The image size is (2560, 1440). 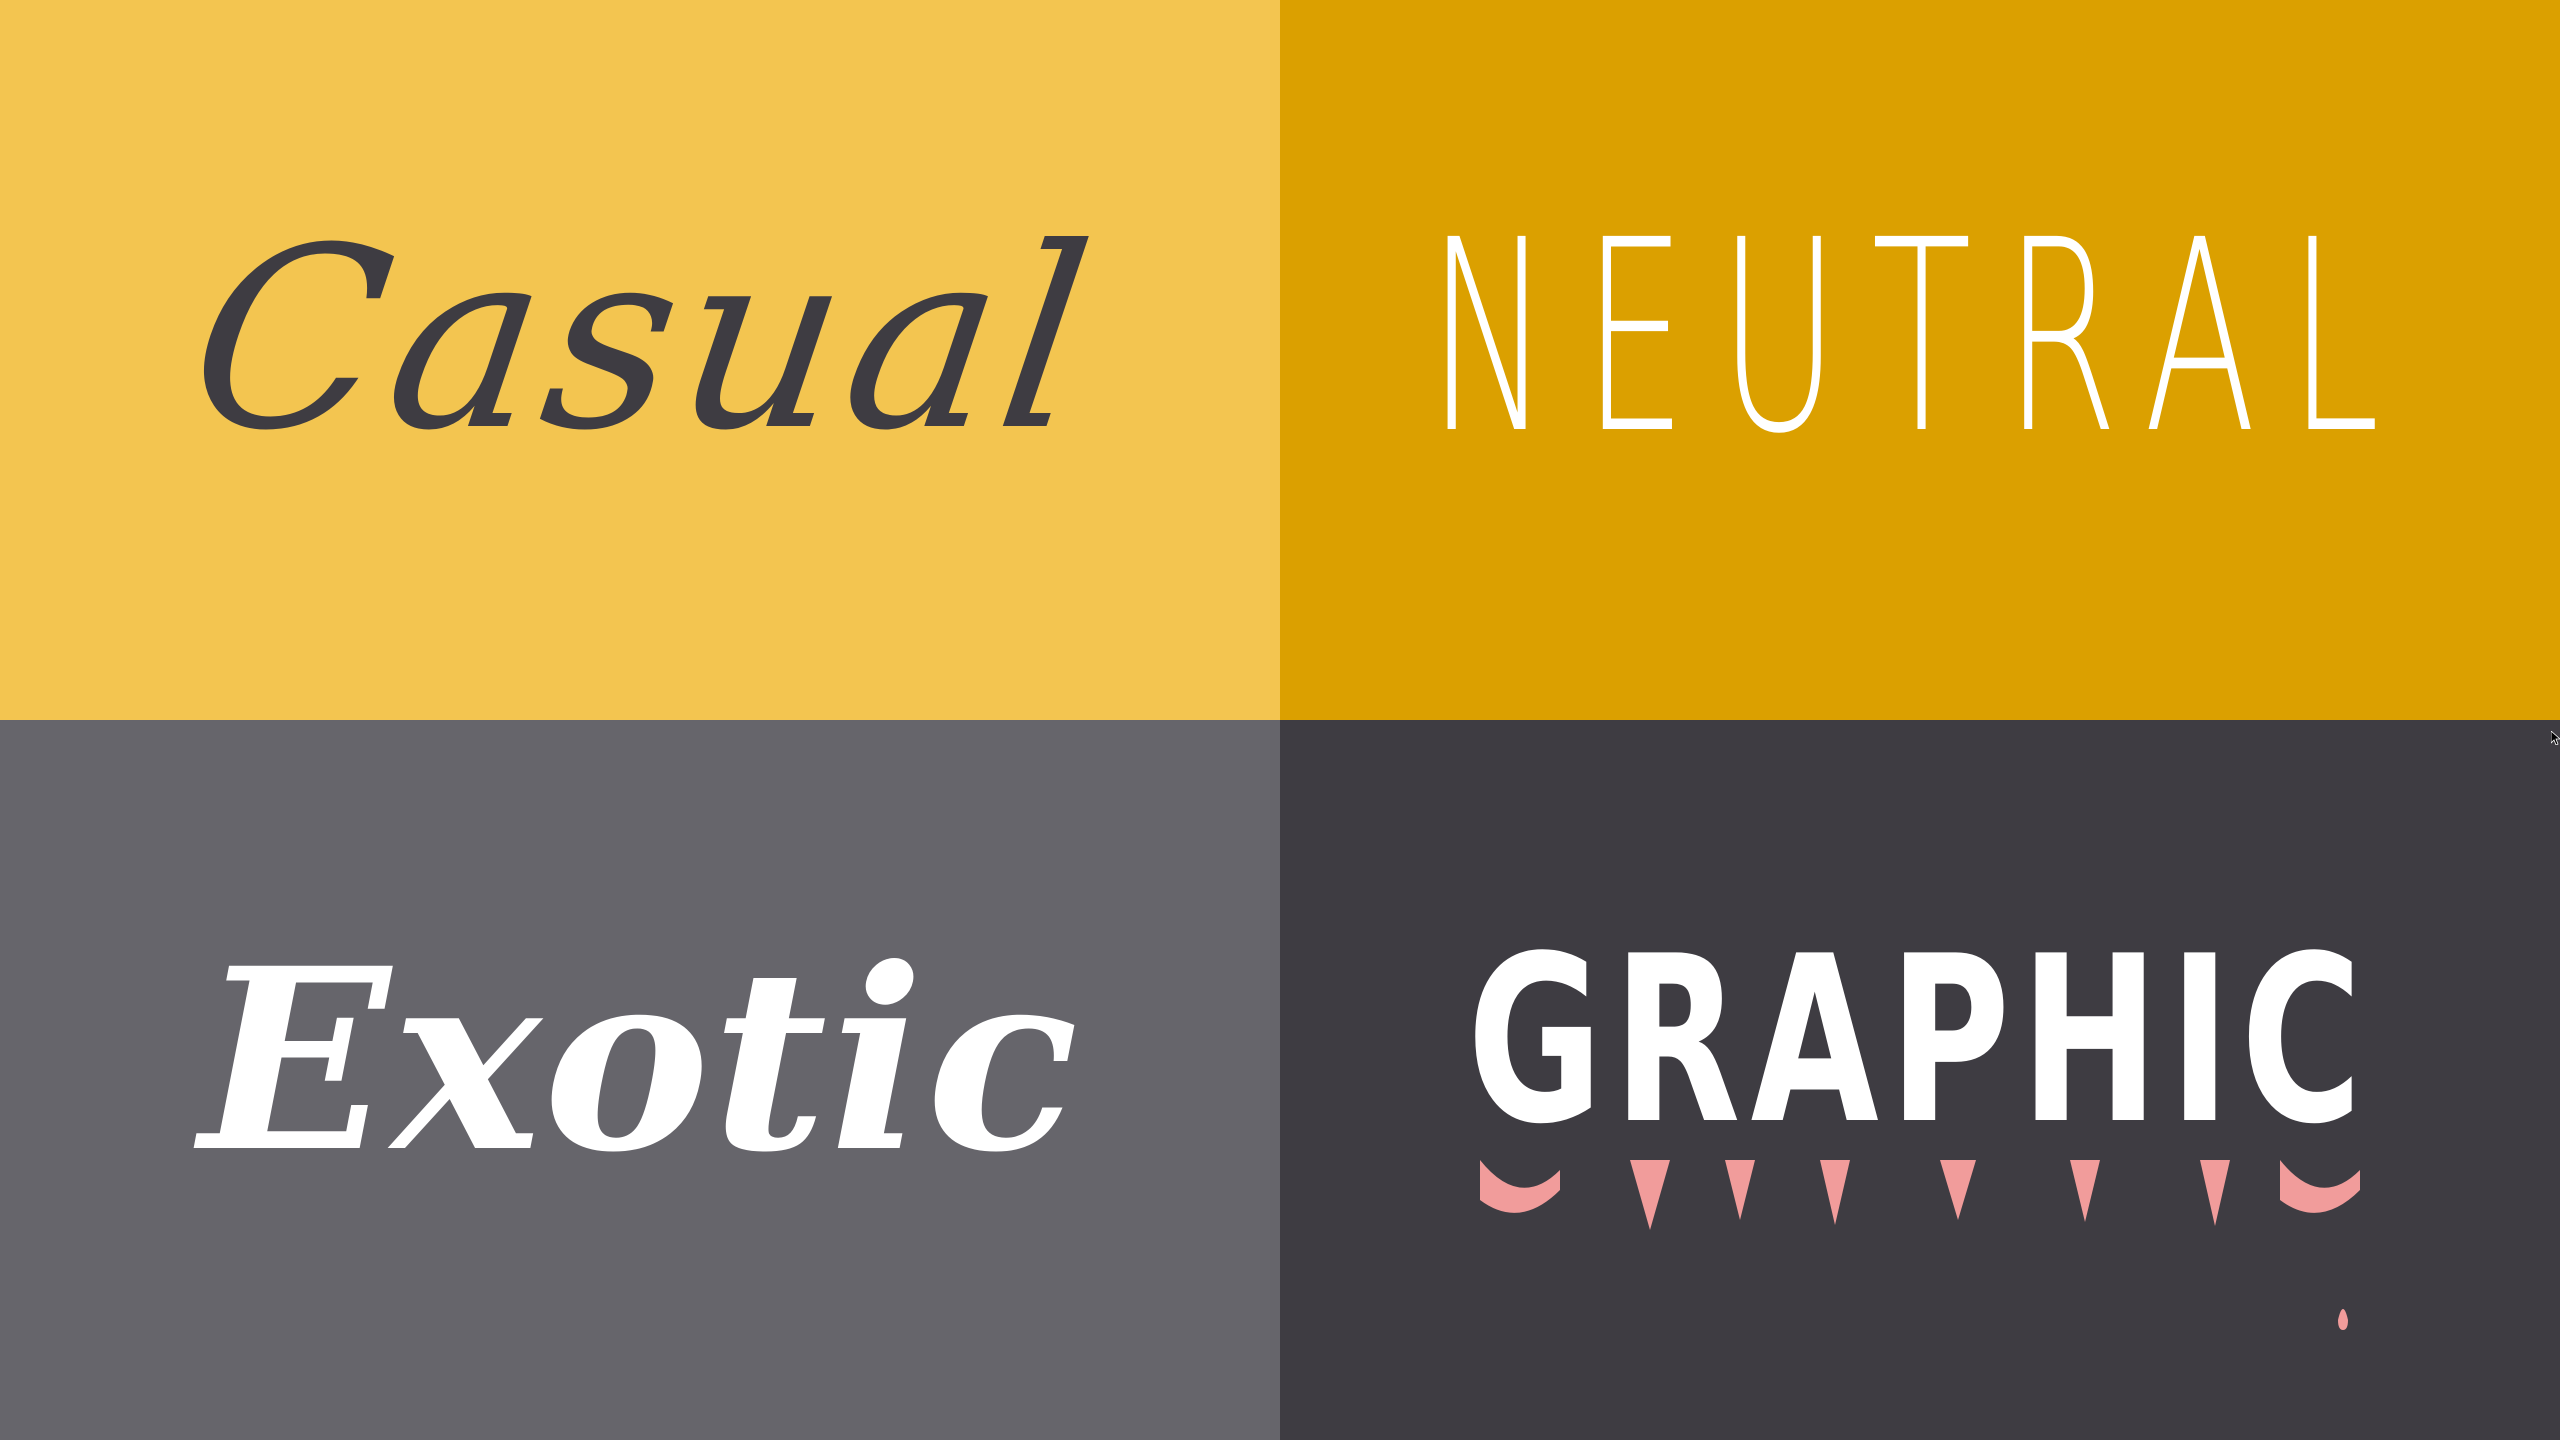 I want to click on neutral-word: NEUTRAL, so click(x=1920, y=337).